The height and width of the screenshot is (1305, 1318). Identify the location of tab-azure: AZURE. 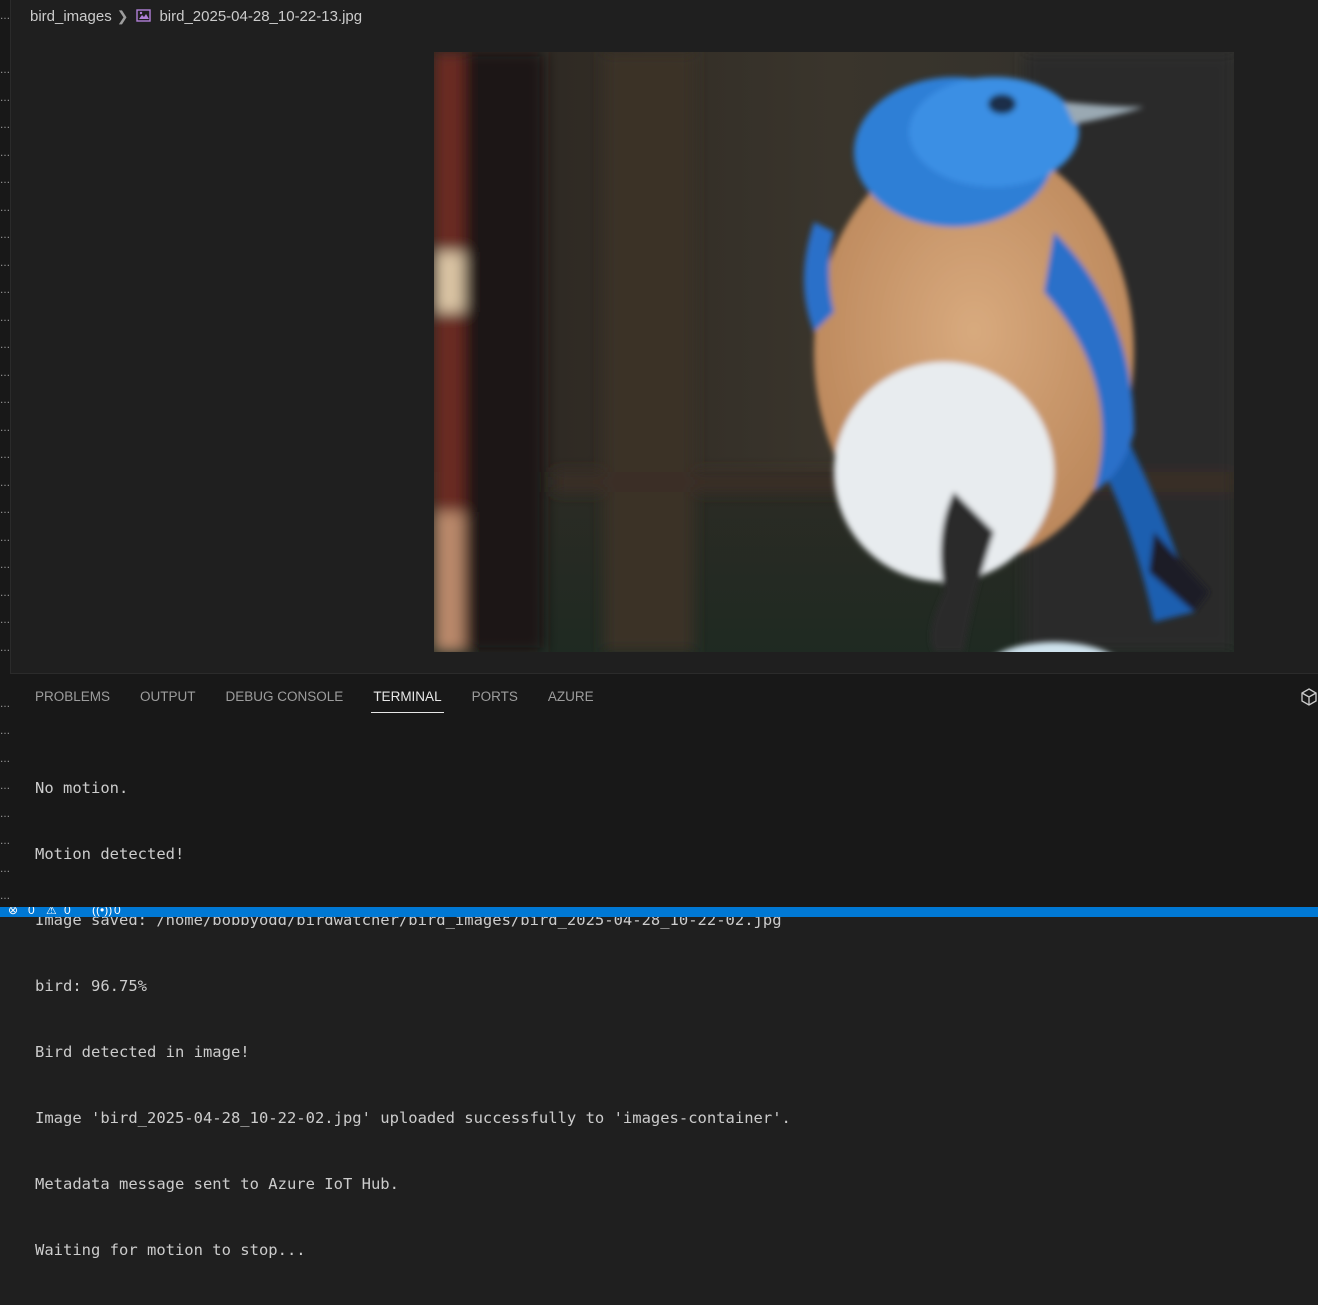
(571, 697).